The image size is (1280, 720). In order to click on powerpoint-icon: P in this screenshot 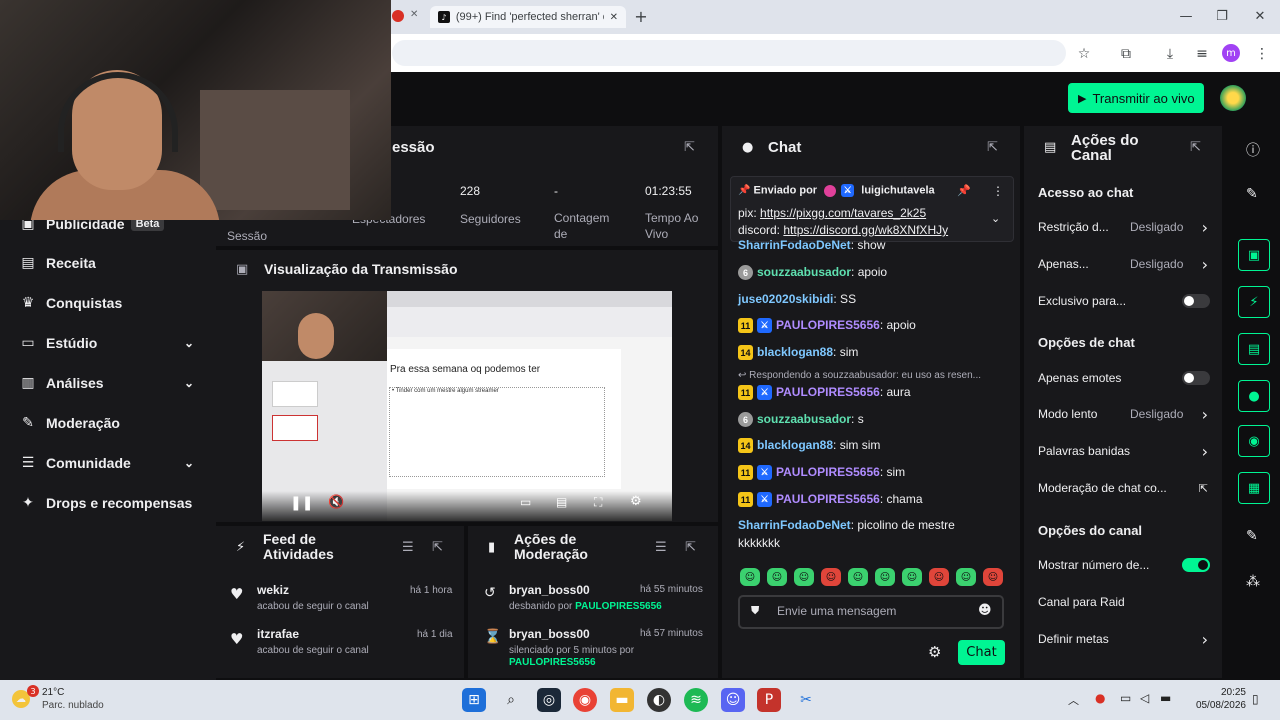, I will do `click(769, 700)`.